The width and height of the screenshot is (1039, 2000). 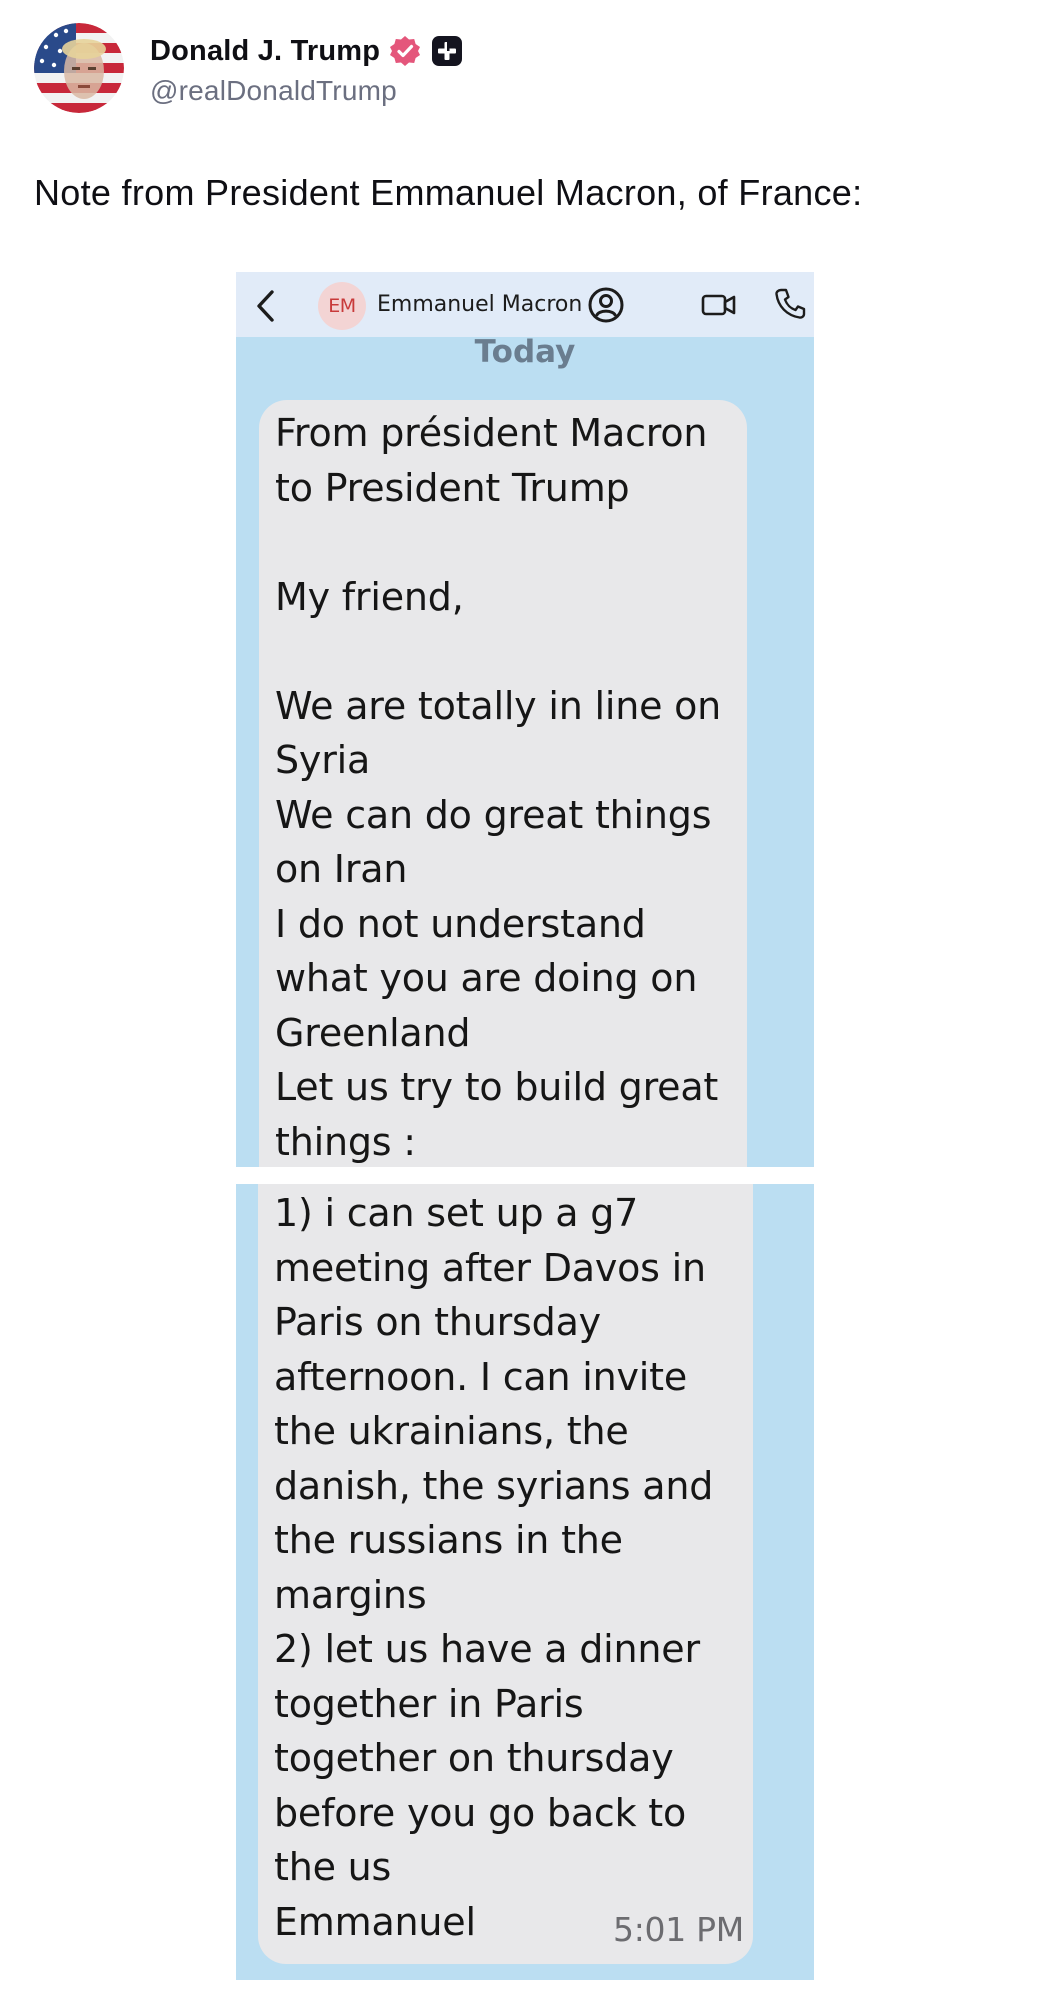 I want to click on message-line: From président Macron, so click(x=491, y=433).